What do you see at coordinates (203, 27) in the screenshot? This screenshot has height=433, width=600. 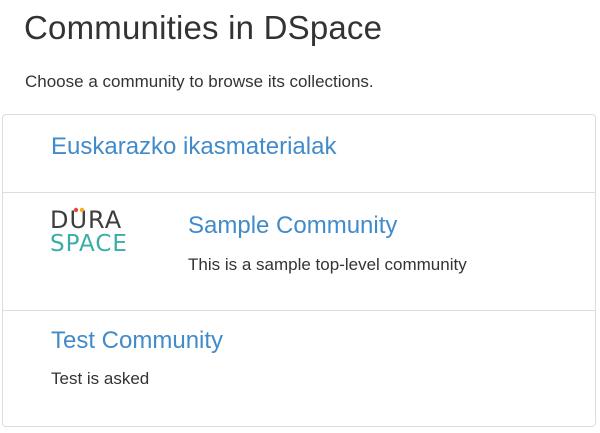 I see `page-title: Communities in DSpace` at bounding box center [203, 27].